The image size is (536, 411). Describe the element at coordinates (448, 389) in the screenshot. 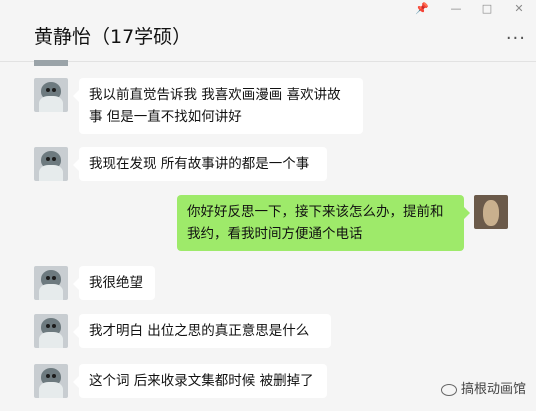

I see `wechat-icon` at that location.